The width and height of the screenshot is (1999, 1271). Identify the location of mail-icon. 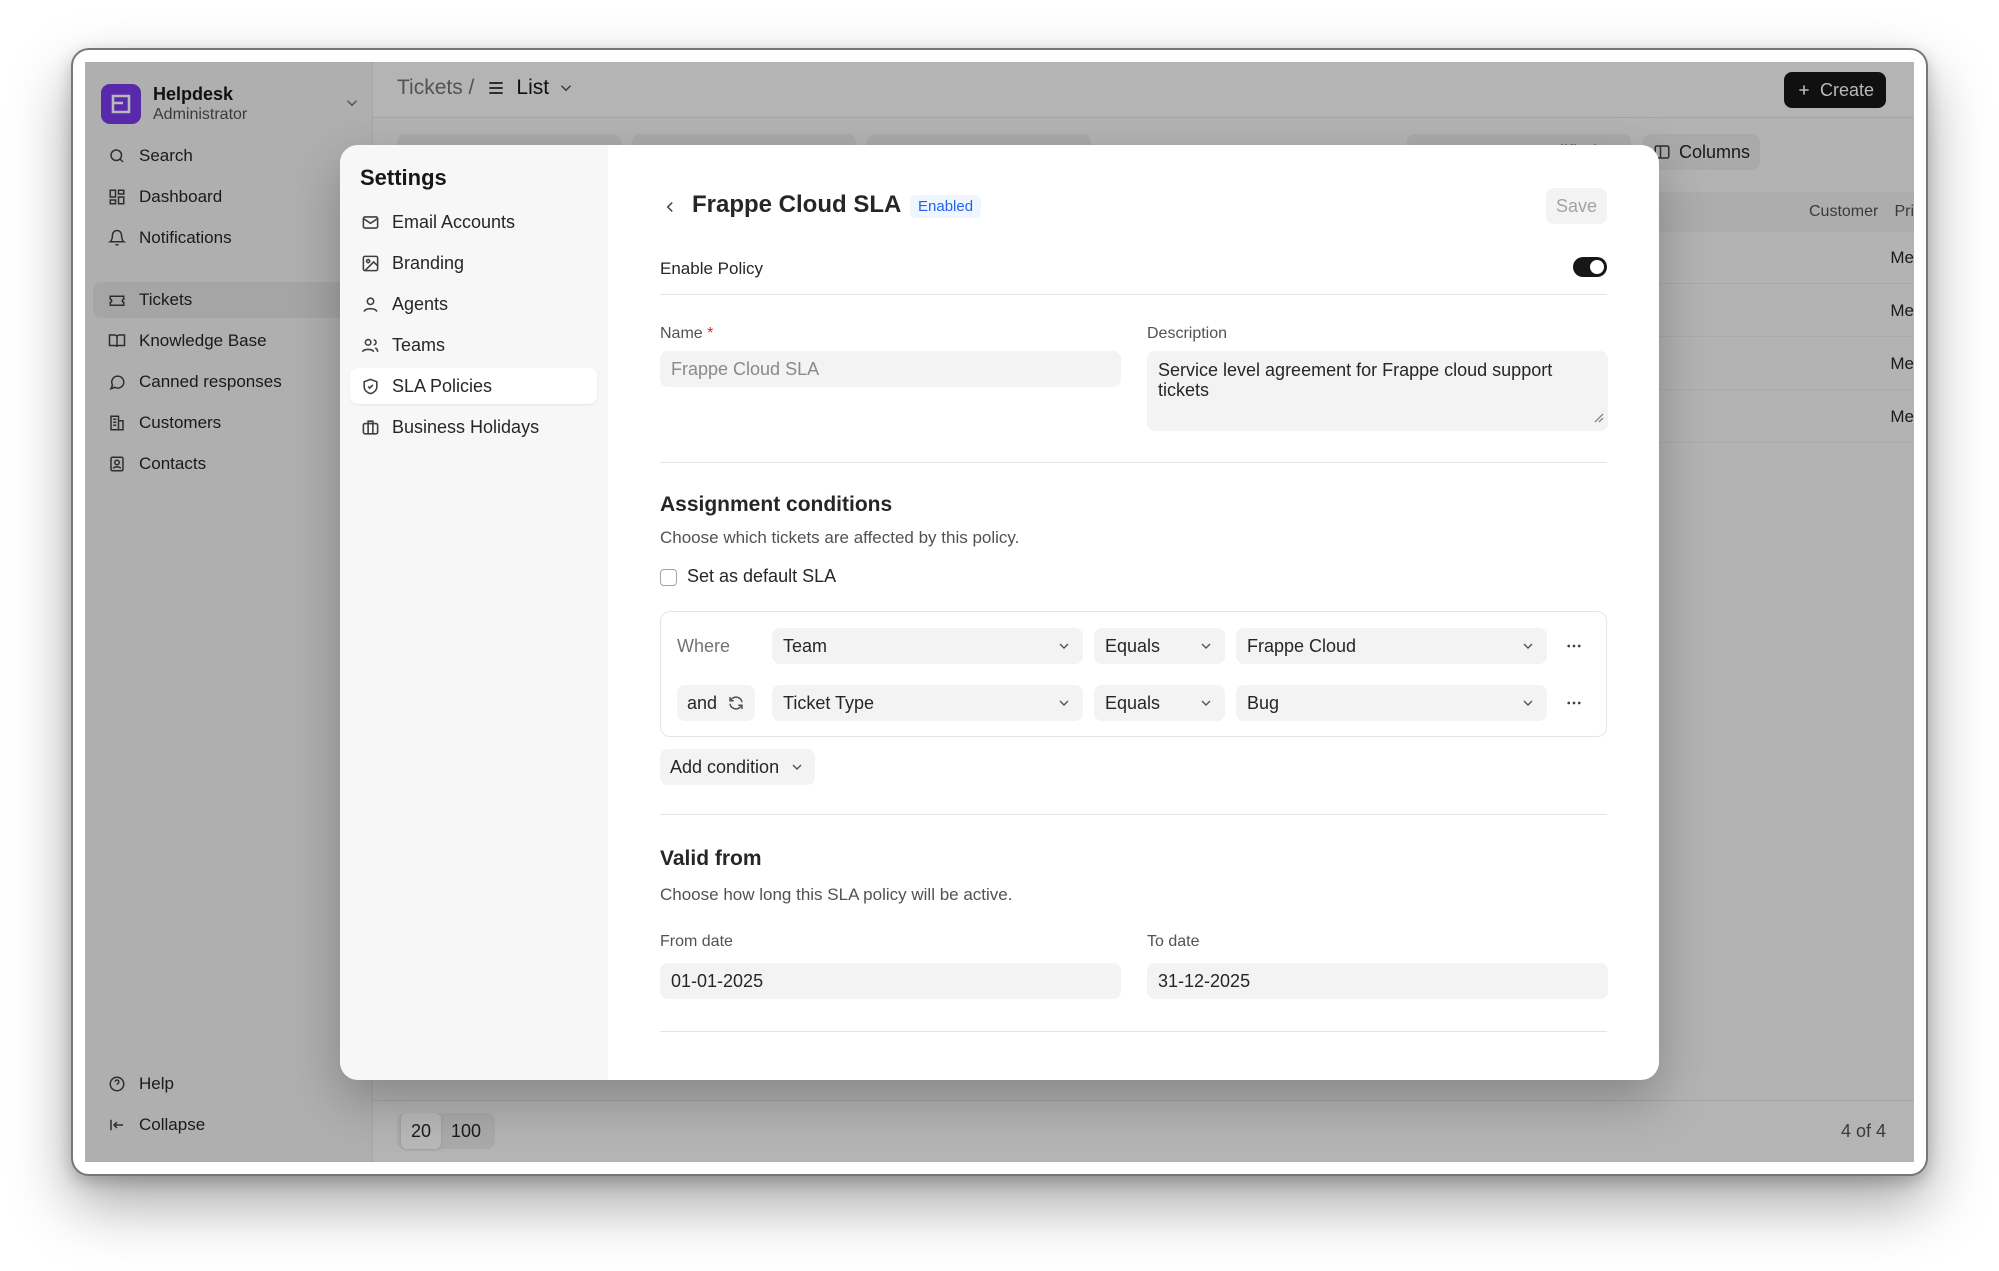
(370, 222).